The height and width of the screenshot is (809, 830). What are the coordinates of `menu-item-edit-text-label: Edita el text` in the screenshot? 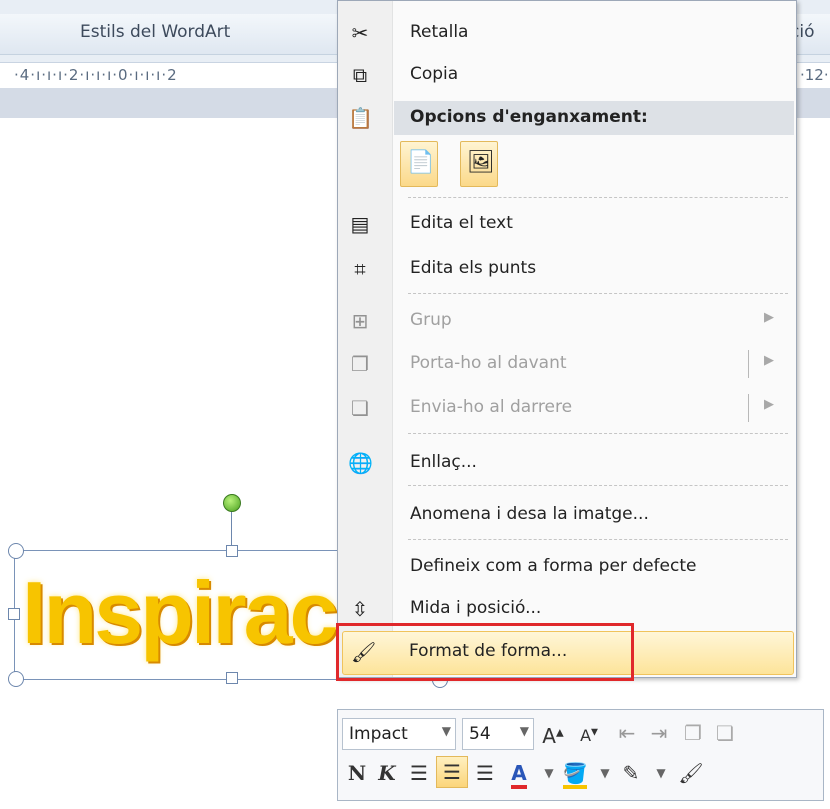 It's located at (461, 223).